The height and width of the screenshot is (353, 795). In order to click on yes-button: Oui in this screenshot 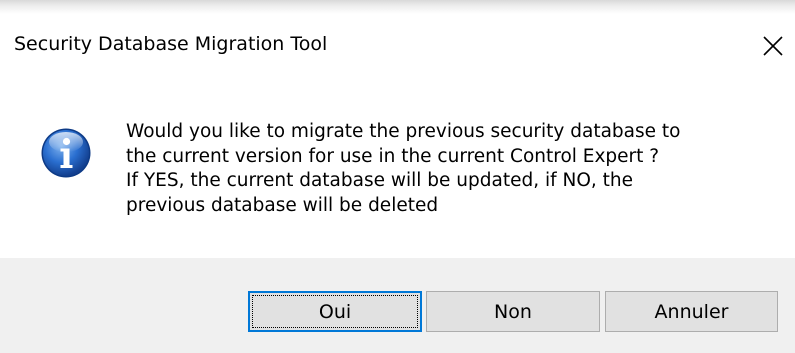, I will do `click(335, 311)`.